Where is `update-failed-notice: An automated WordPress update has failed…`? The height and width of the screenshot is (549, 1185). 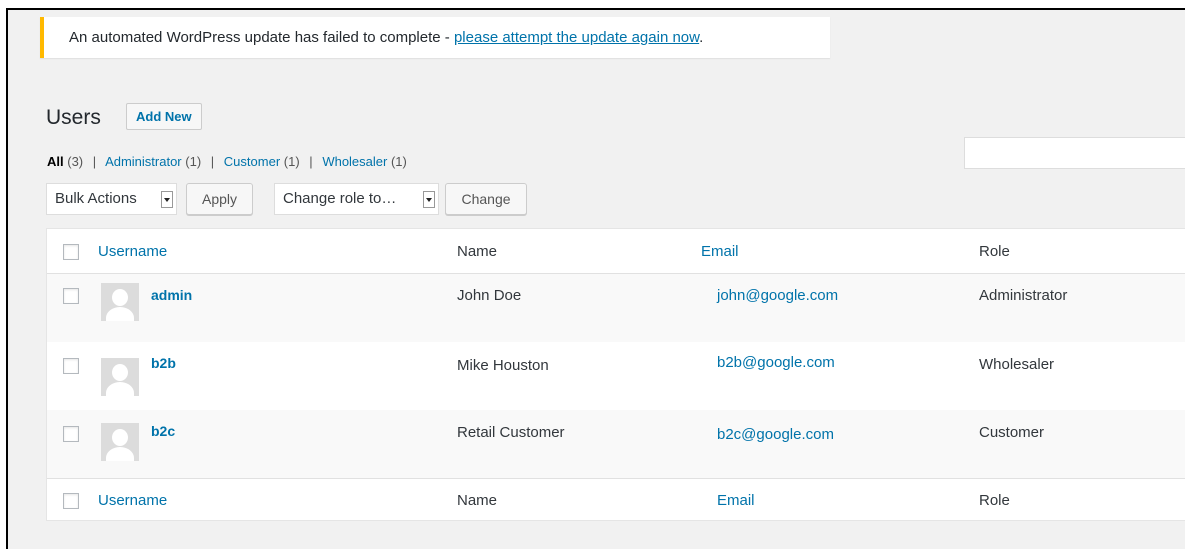
update-failed-notice: An automated WordPress update has failed… is located at coordinates (435, 37).